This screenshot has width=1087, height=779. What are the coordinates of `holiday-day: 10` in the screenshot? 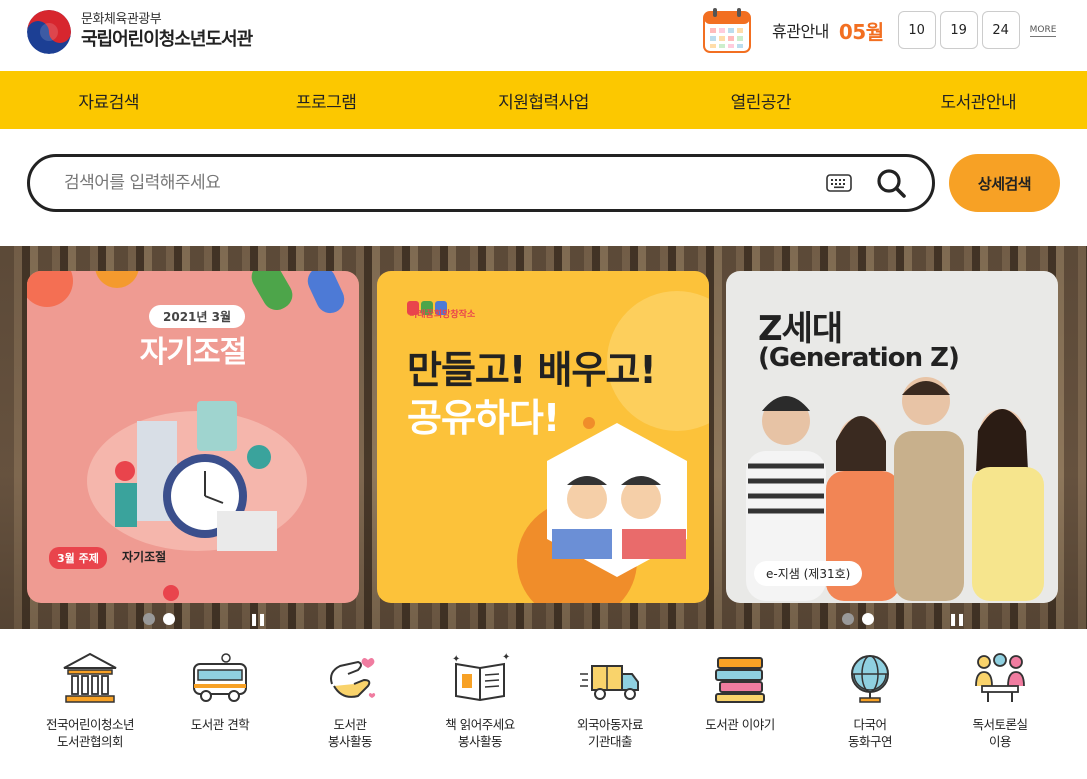 It's located at (916, 30).